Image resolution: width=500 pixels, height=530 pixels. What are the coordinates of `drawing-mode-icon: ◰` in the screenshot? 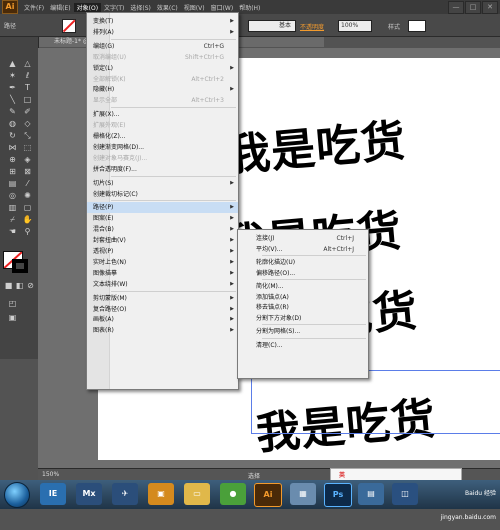 It's located at (12, 303).